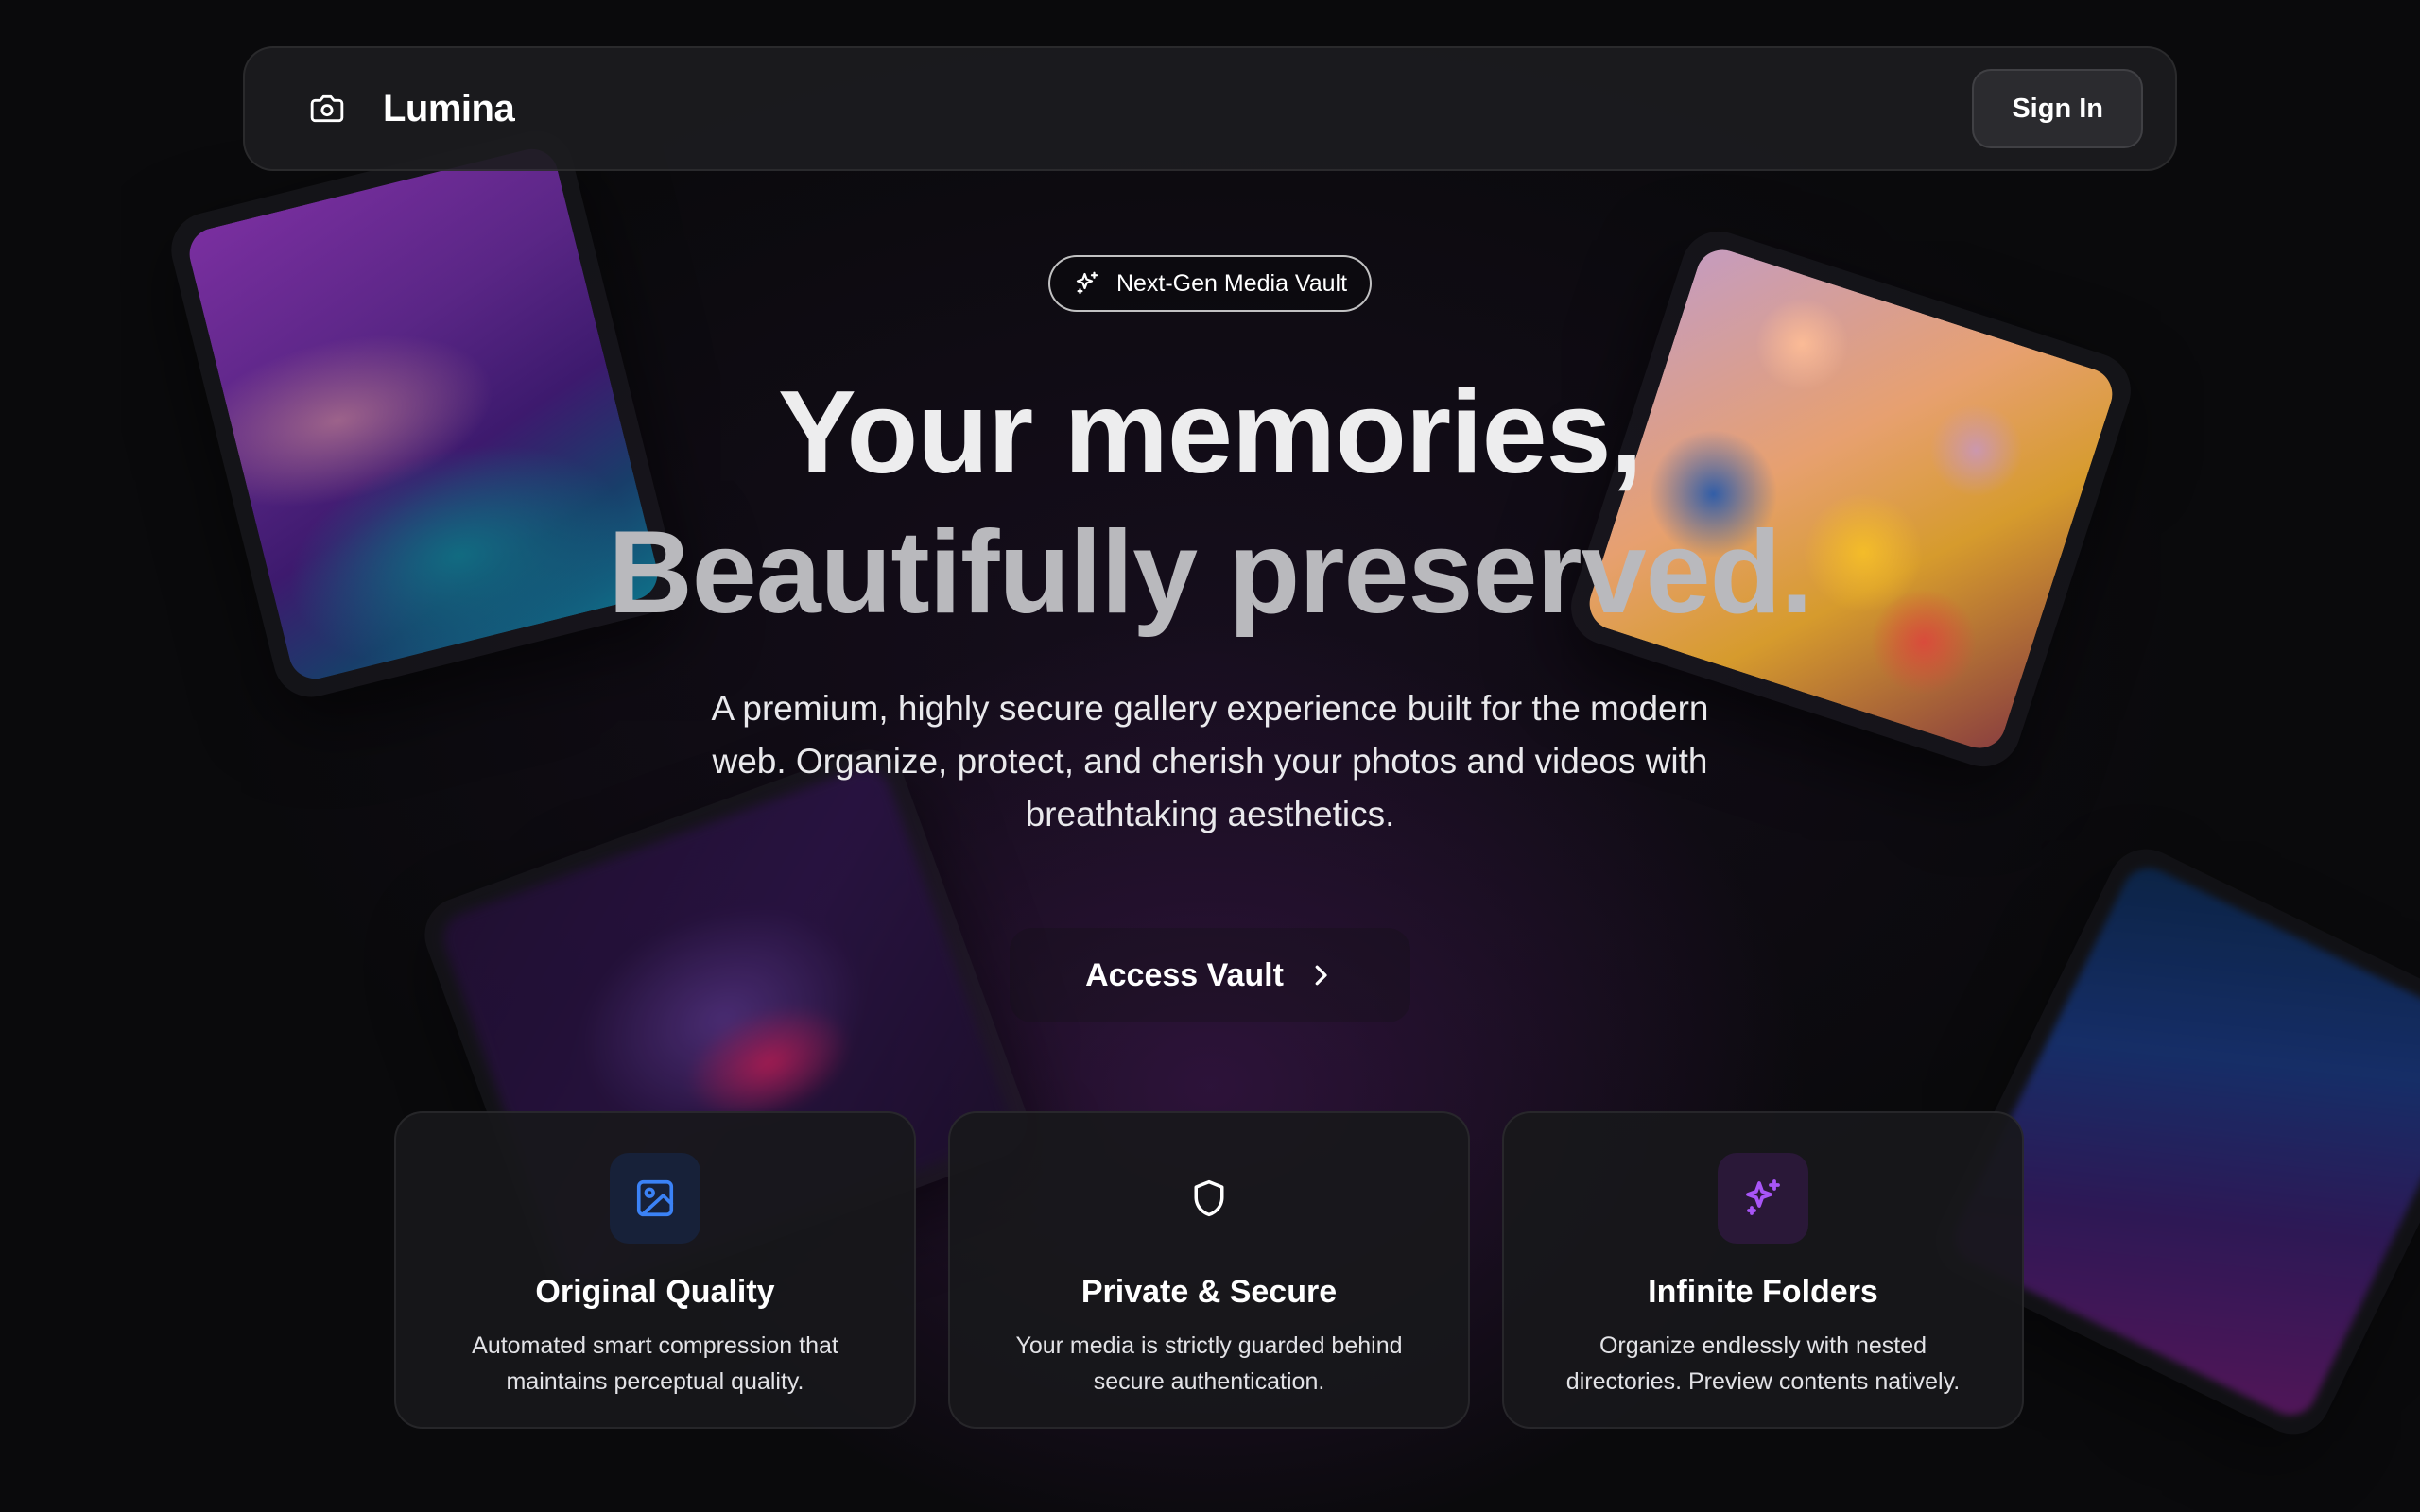  I want to click on feature-title: Original Quality, so click(655, 1292).